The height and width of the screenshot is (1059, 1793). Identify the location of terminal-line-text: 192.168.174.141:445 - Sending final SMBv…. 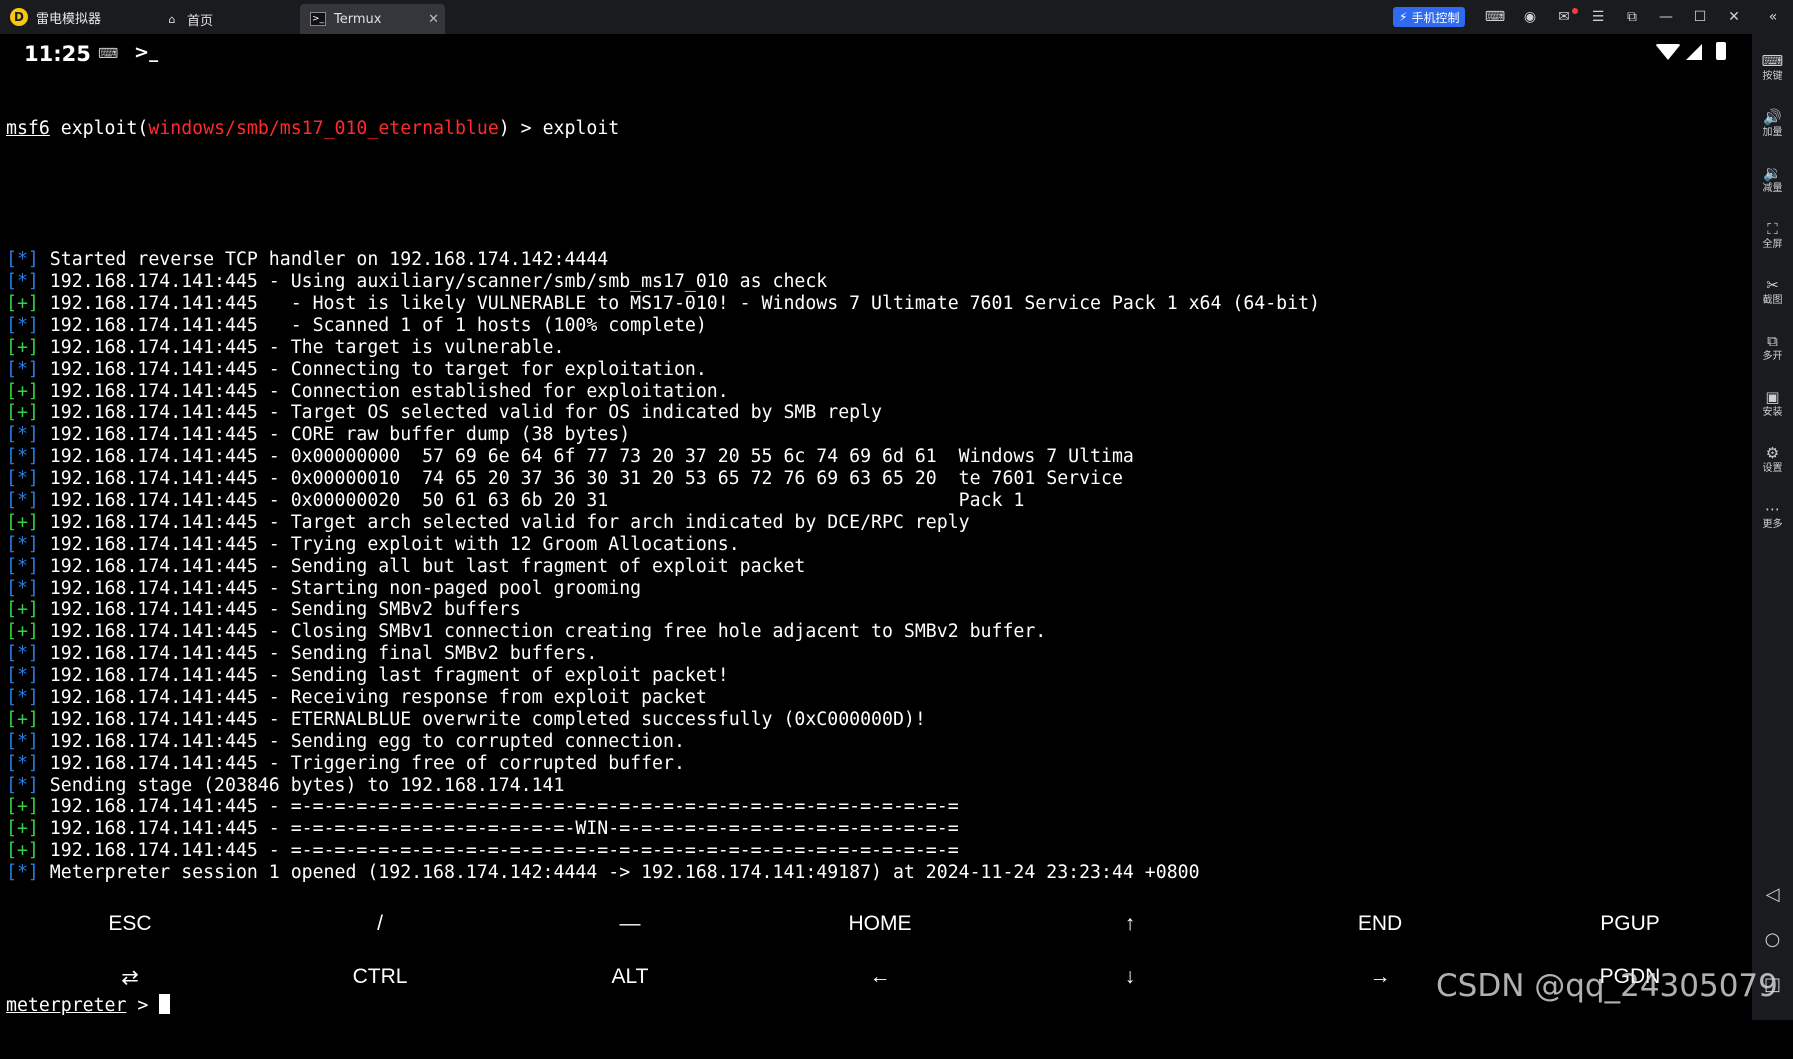
(318, 654).